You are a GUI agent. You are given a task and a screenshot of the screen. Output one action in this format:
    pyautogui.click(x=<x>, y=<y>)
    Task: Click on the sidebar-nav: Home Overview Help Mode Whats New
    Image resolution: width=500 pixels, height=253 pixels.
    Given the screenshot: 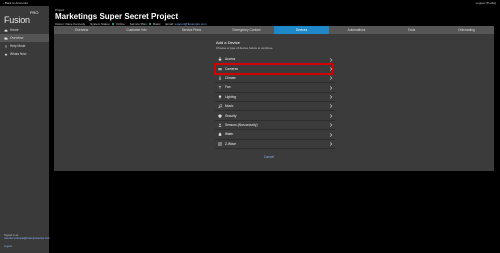 What is the action you would take?
    pyautogui.click(x=24, y=42)
    